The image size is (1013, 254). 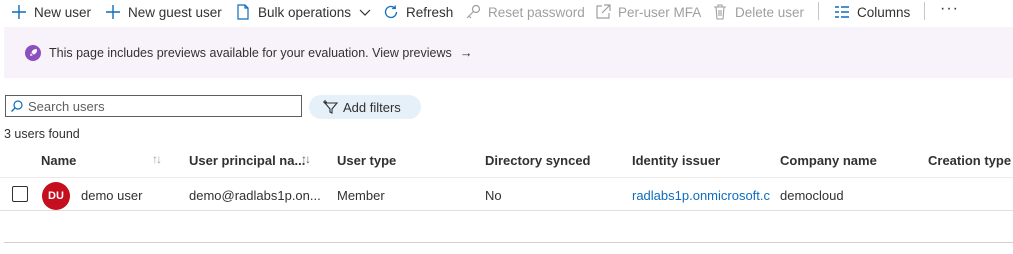 What do you see at coordinates (56, 196) in the screenshot?
I see `avatar: DU` at bounding box center [56, 196].